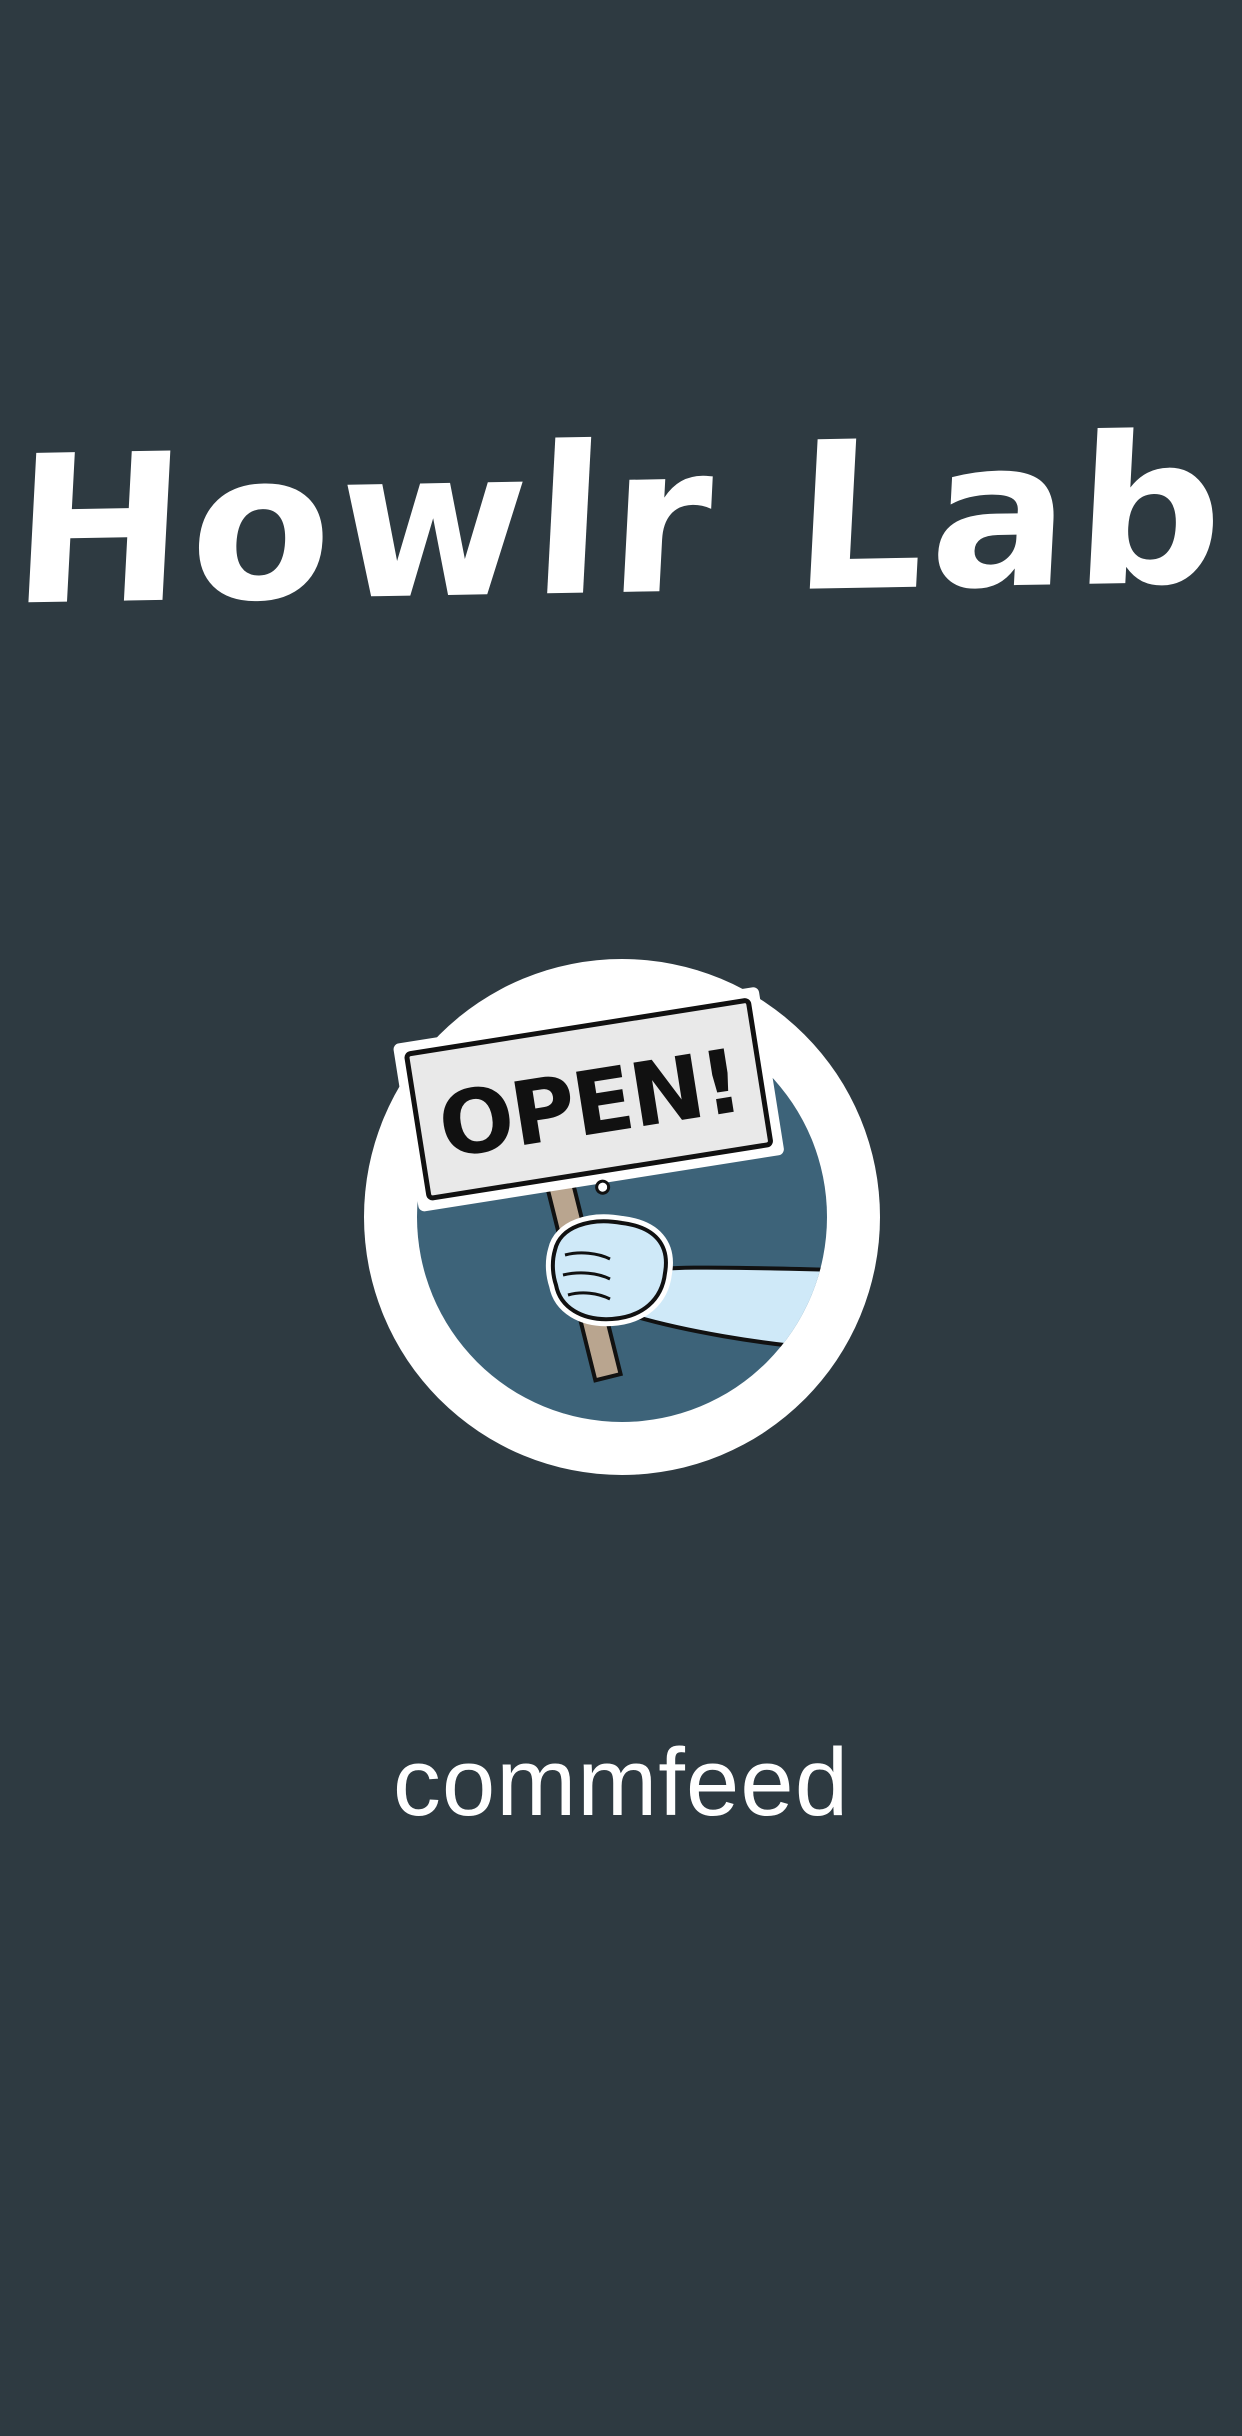  What do you see at coordinates (621, 1782) in the screenshot?
I see `app-name: commfeed` at bounding box center [621, 1782].